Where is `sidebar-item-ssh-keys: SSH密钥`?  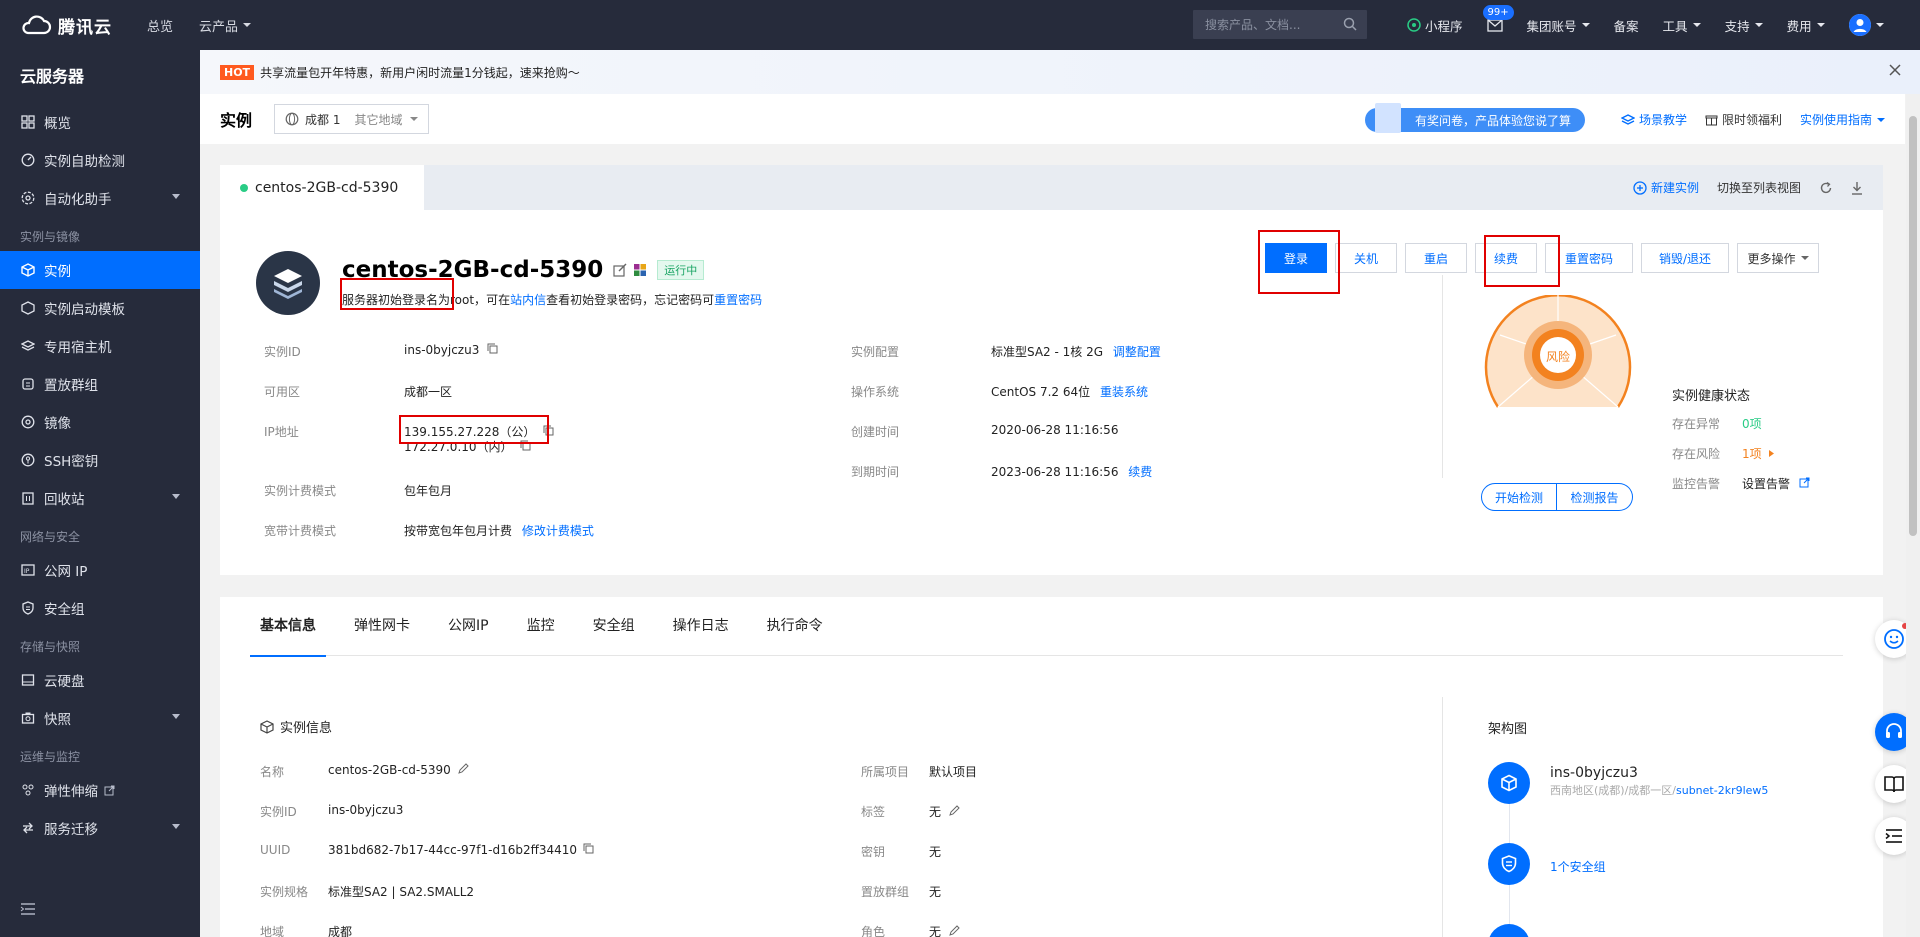
sidebar-item-ssh-keys: SSH密钥 is located at coordinates (100, 460).